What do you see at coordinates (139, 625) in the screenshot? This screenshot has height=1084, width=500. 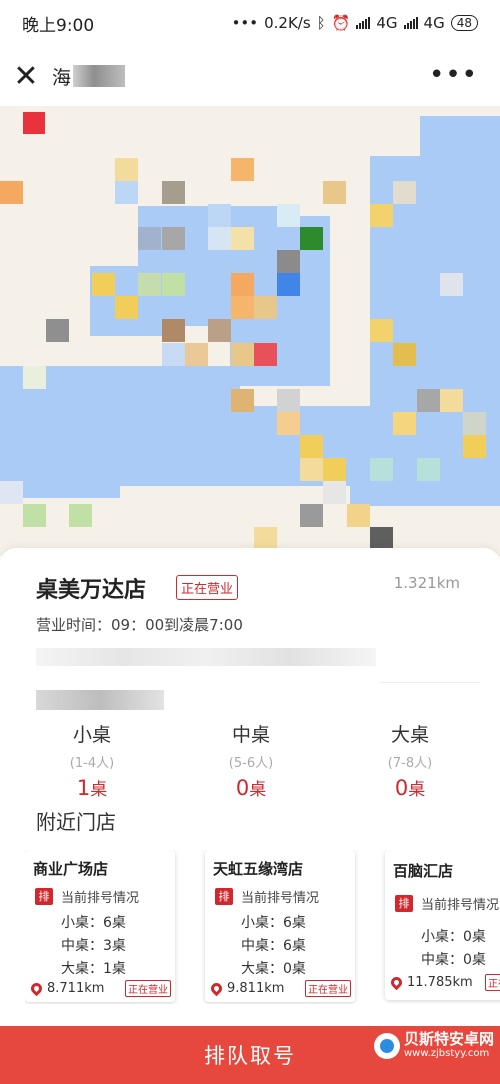 I see `store-hours: 营业时间：09：00到凌晨7:00` at bounding box center [139, 625].